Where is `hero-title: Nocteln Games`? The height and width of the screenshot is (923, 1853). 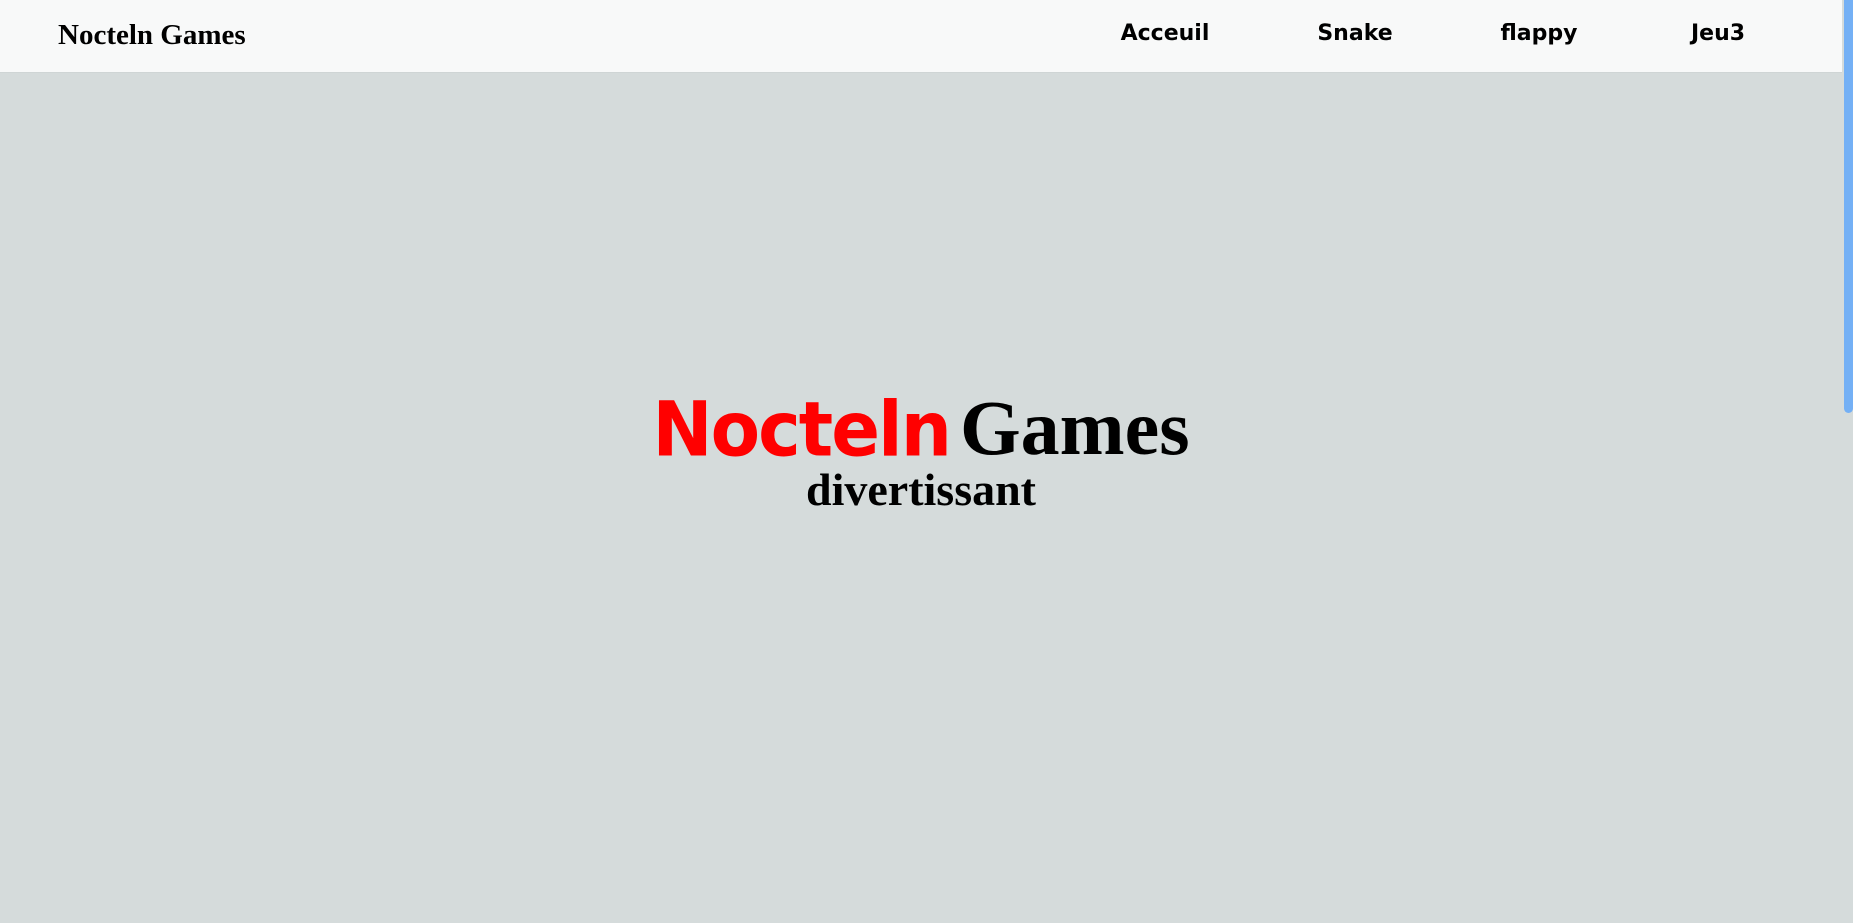 hero-title: Nocteln Games is located at coordinates (921, 429).